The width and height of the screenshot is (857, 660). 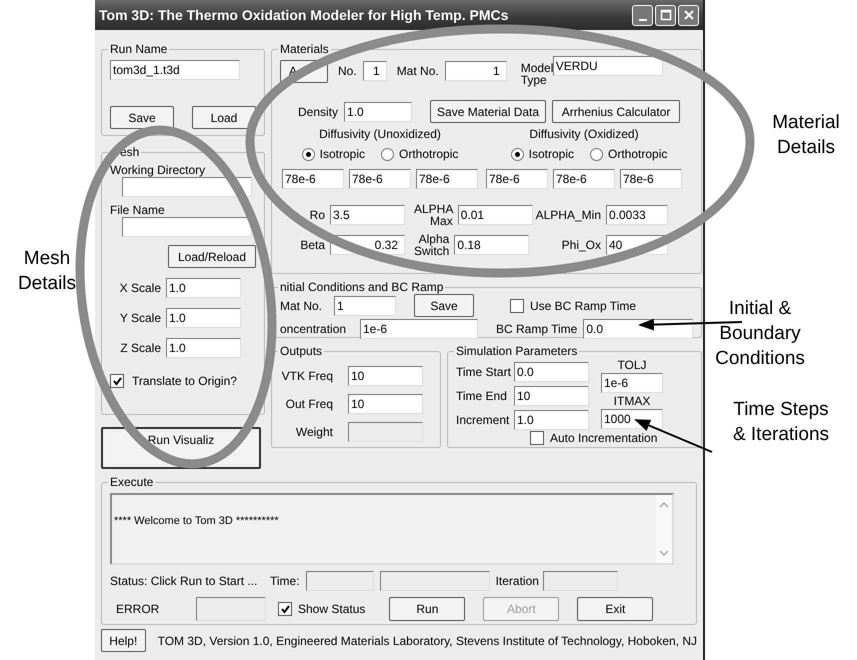 What do you see at coordinates (427, 609) in the screenshot?
I see `execute-button: Run` at bounding box center [427, 609].